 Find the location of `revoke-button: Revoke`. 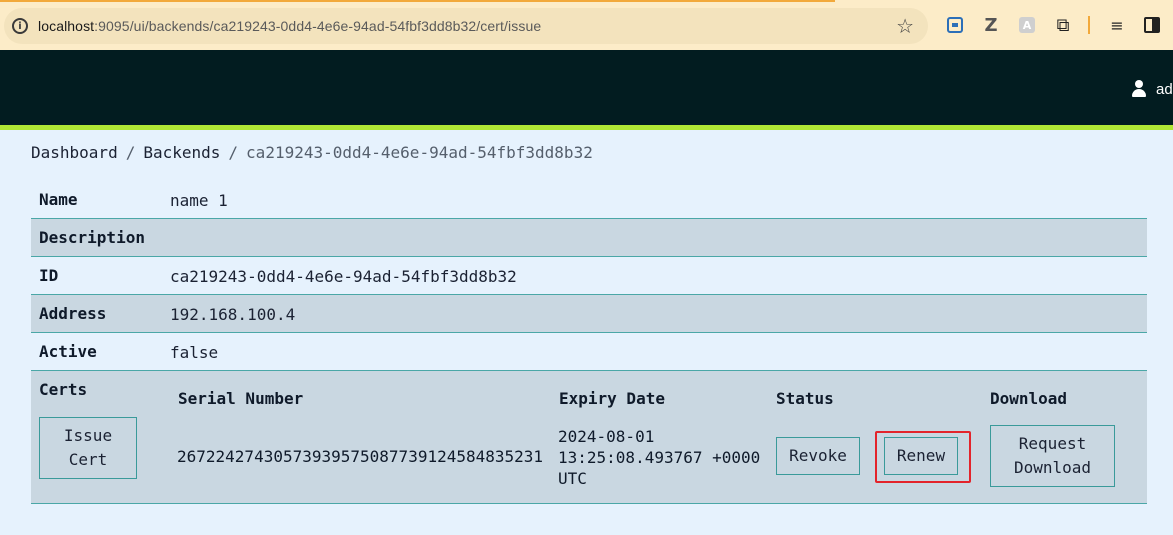

revoke-button: Revoke is located at coordinates (818, 456).